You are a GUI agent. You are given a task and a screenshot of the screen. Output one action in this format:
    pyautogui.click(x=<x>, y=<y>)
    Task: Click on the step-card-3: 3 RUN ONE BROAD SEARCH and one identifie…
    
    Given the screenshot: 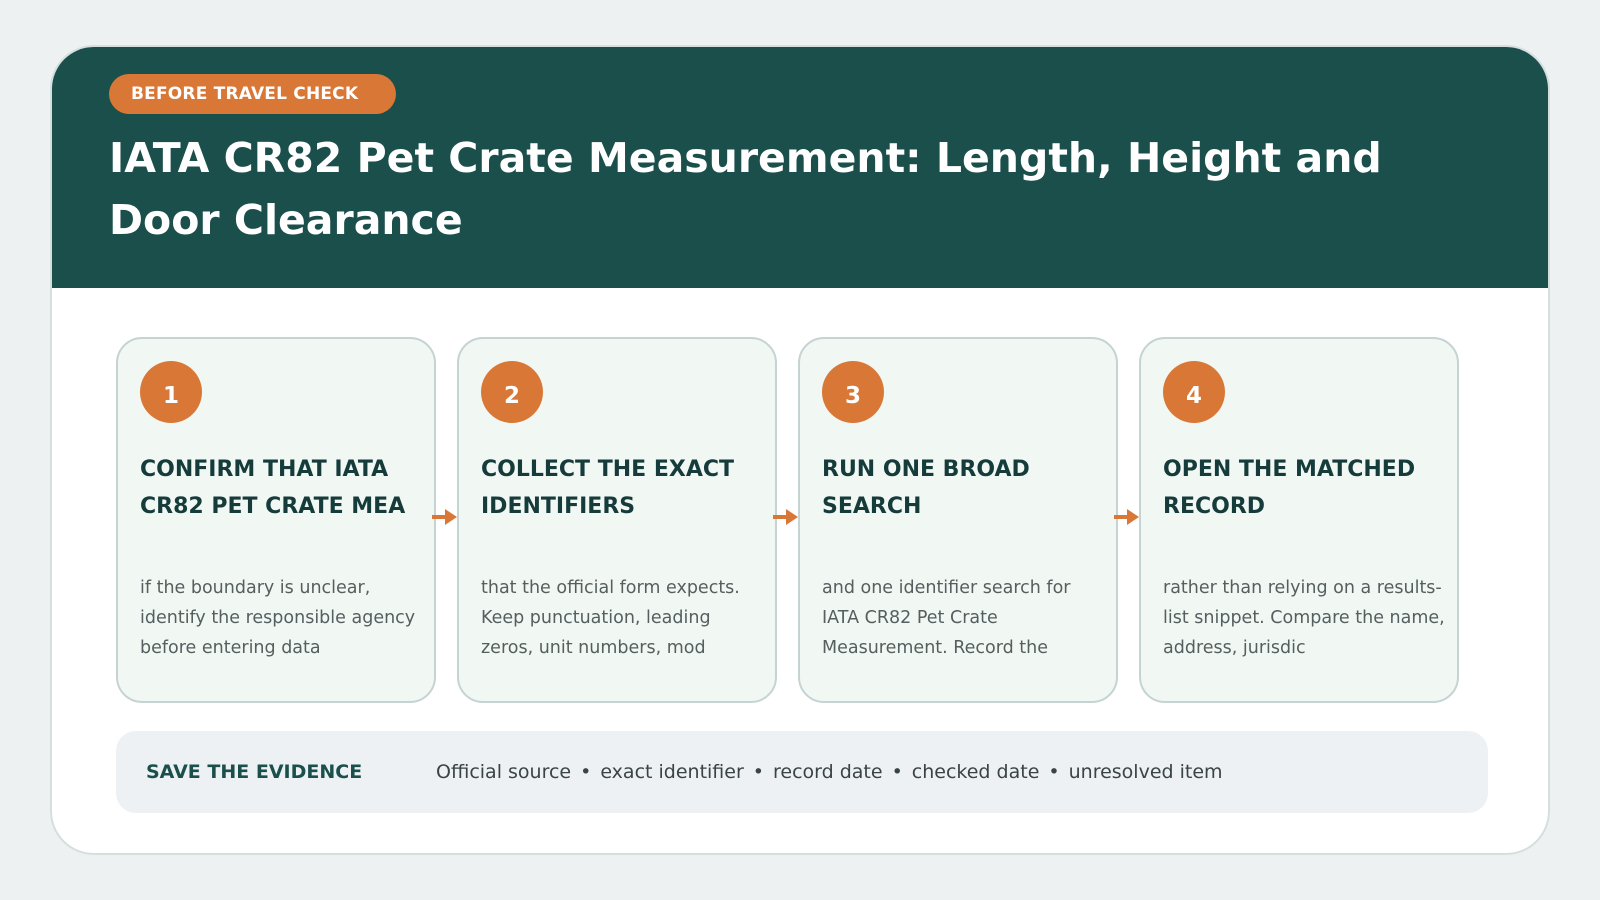 What is the action you would take?
    pyautogui.click(x=958, y=520)
    